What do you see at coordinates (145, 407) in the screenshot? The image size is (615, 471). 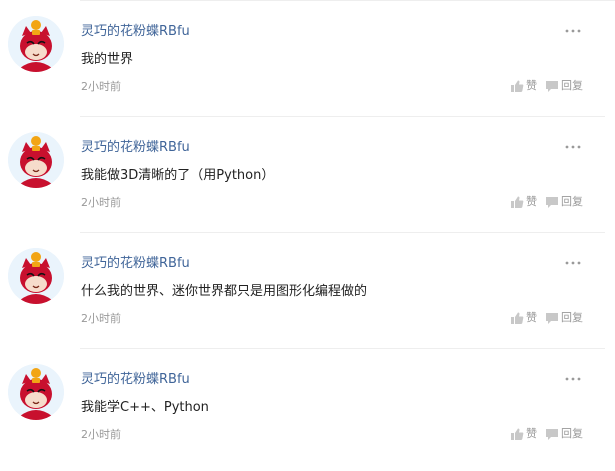 I see `comment-text: 我能学C++、Python` at bounding box center [145, 407].